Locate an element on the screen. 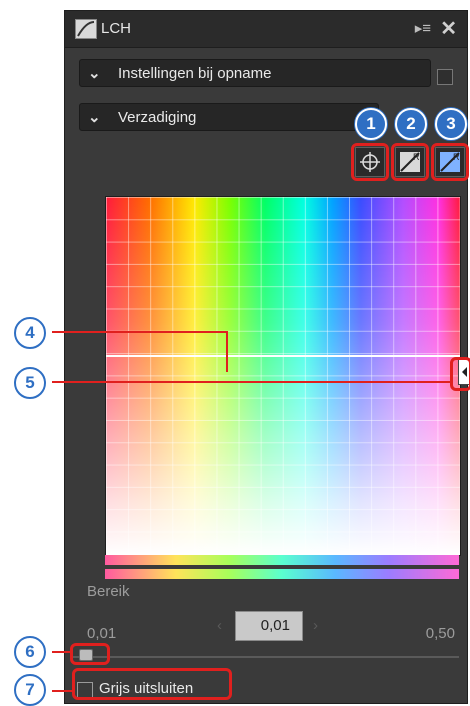  increase-arrow-icon: › is located at coordinates (315, 625).